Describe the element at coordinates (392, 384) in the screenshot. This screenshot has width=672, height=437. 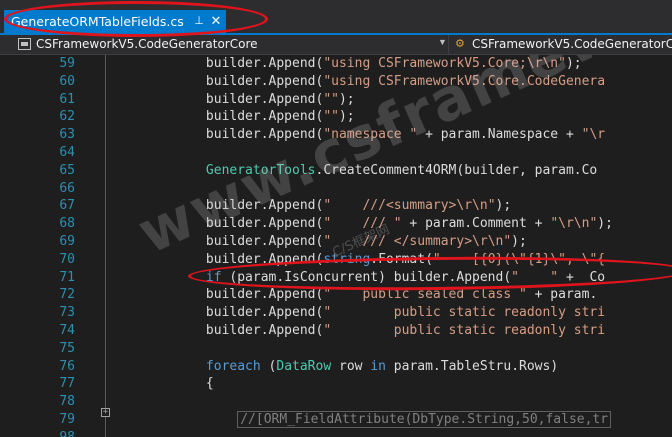
I see `code-line: {` at that location.